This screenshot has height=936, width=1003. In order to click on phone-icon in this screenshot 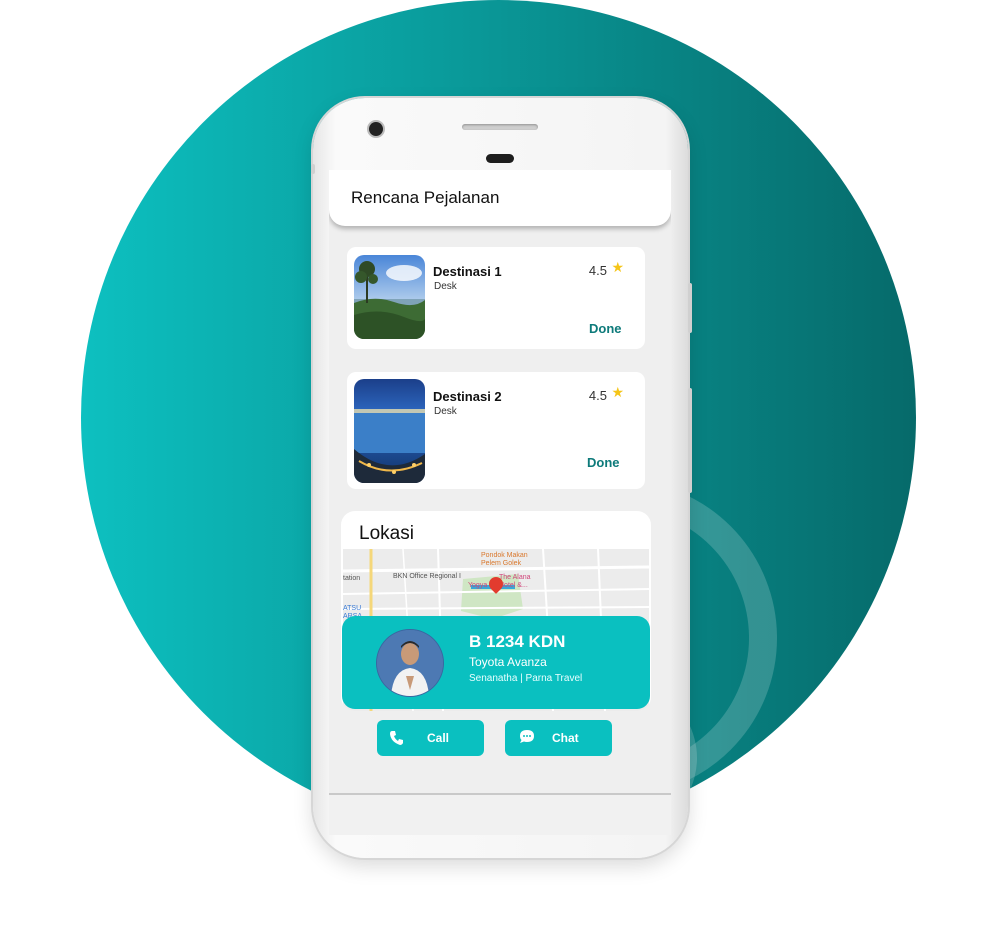, I will do `click(396, 738)`.